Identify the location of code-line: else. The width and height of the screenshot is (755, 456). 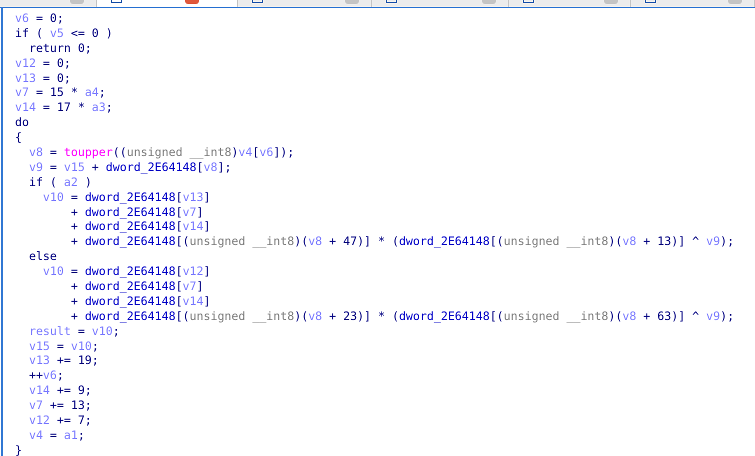
(42, 256).